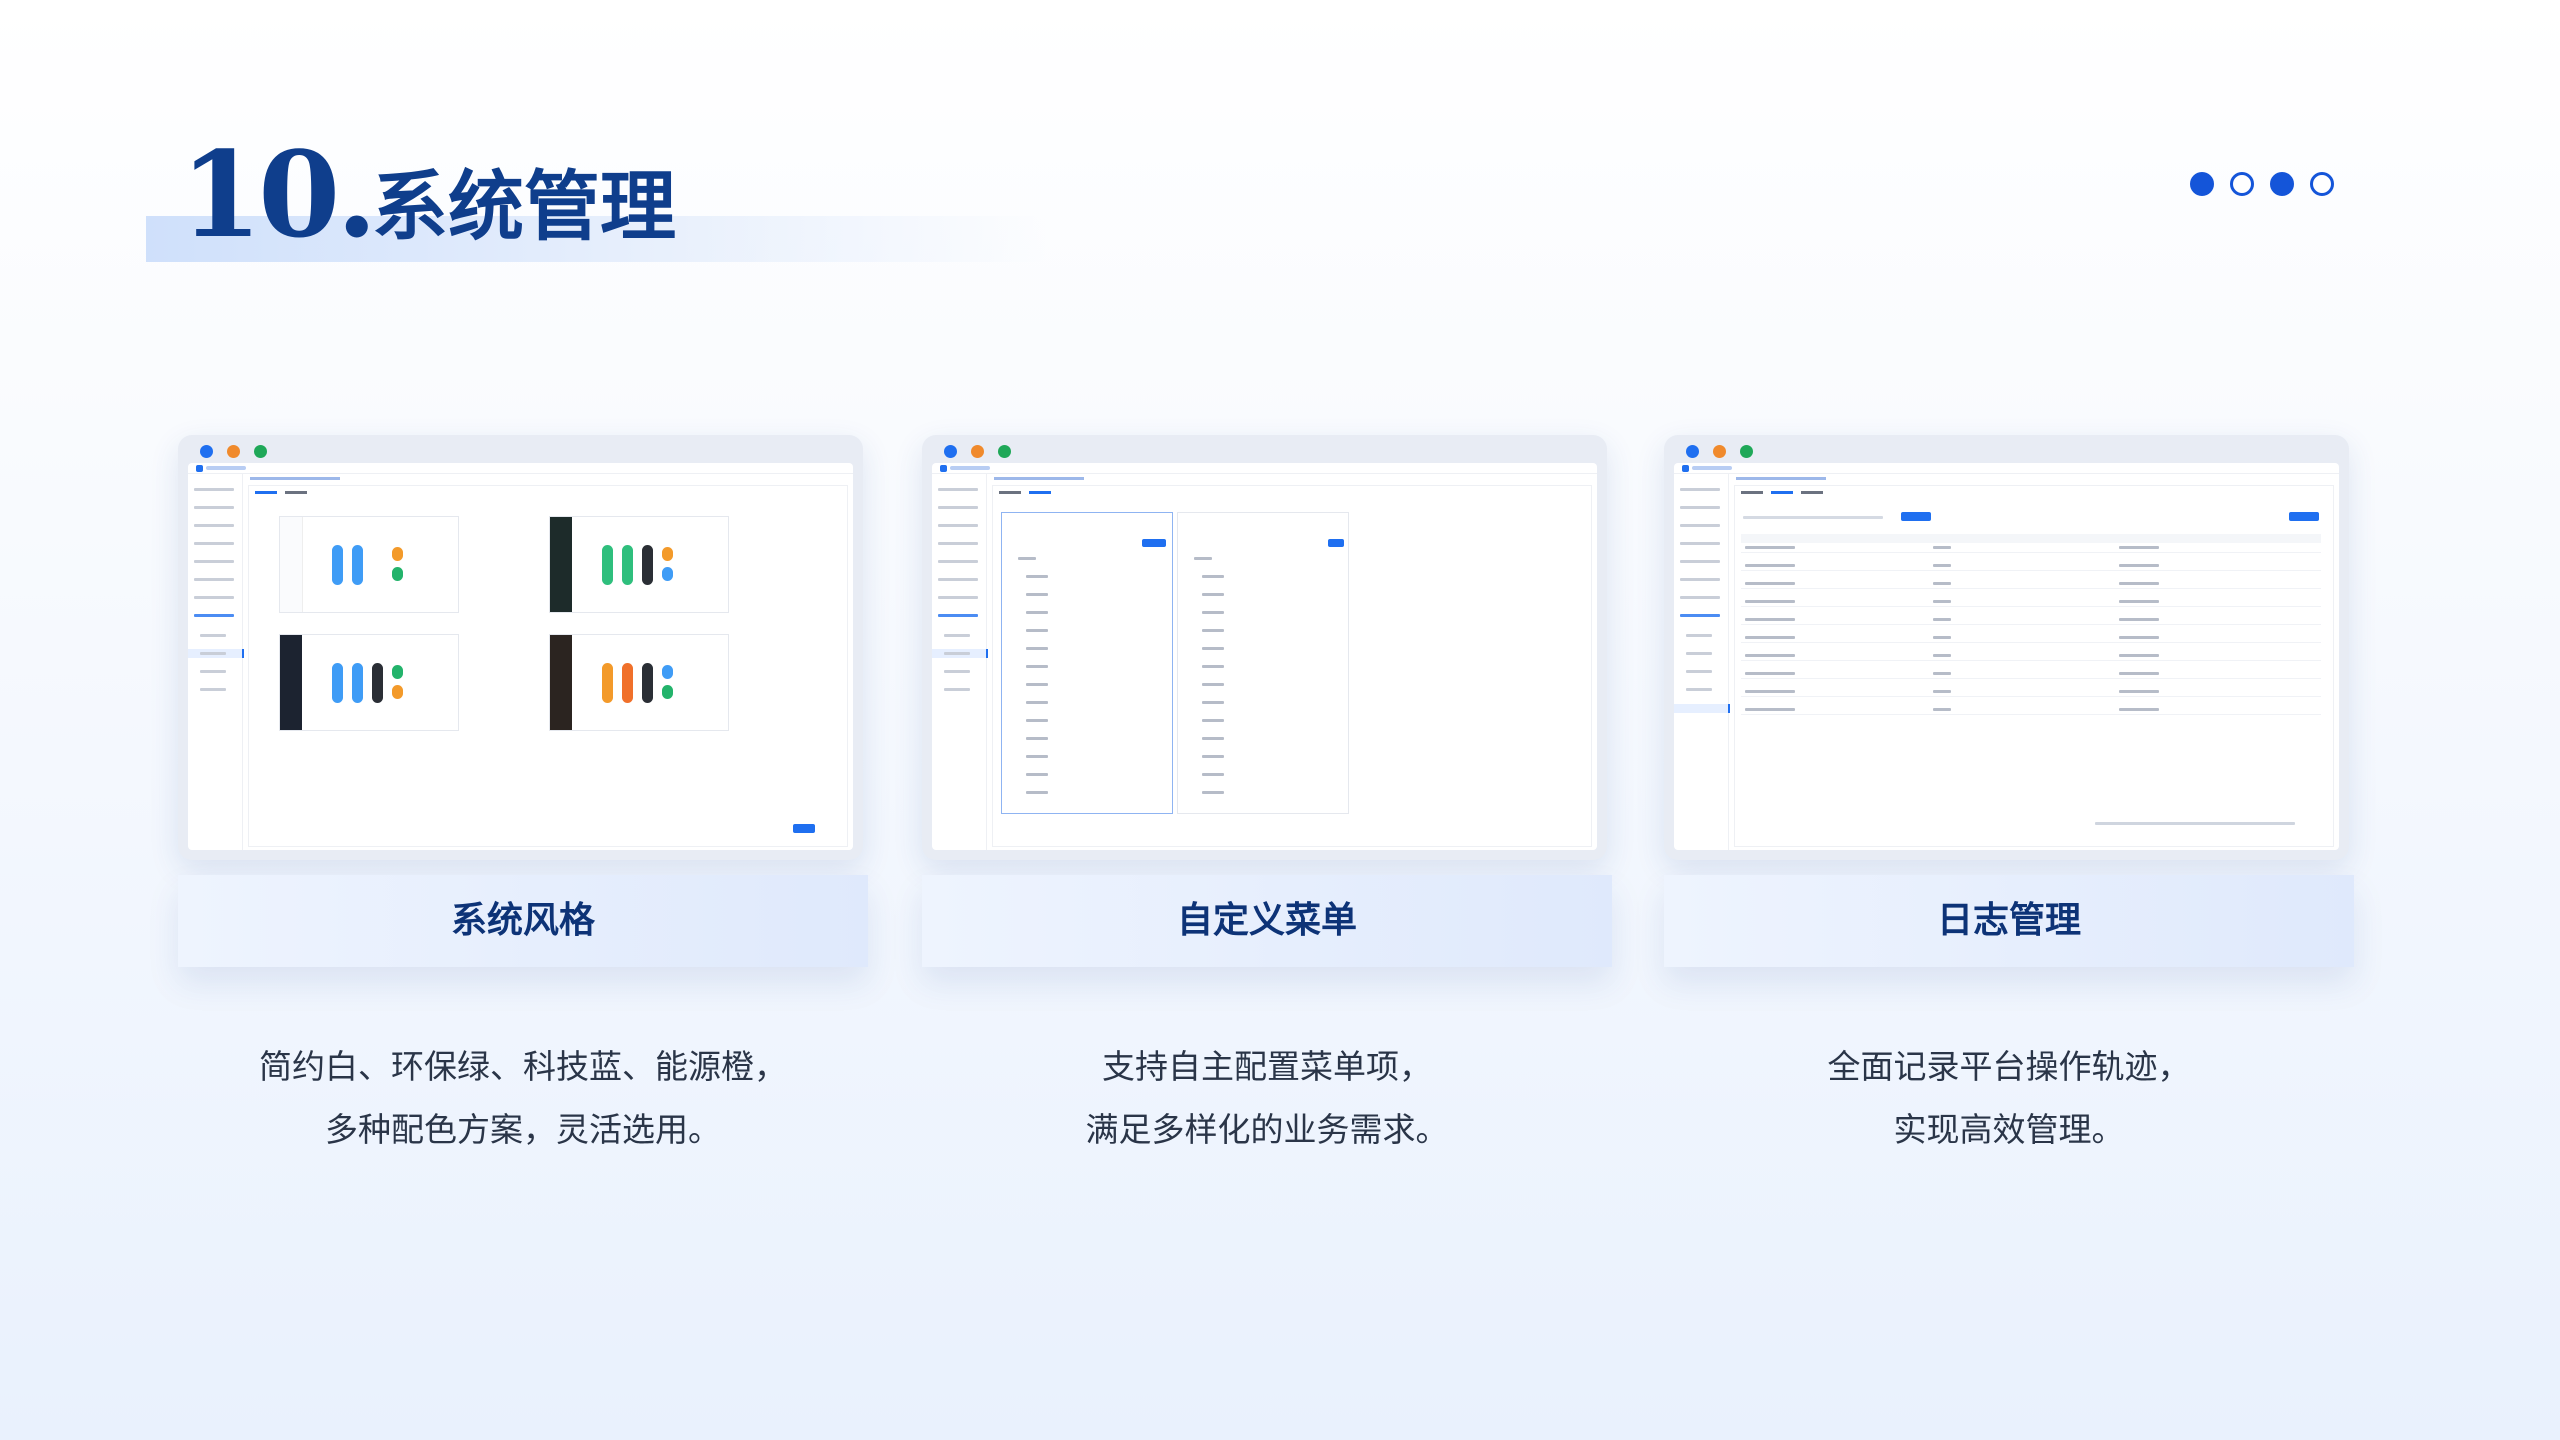 This screenshot has height=1440, width=2560. What do you see at coordinates (639, 564) in the screenshot?
I see `theme-preview-green` at bounding box center [639, 564].